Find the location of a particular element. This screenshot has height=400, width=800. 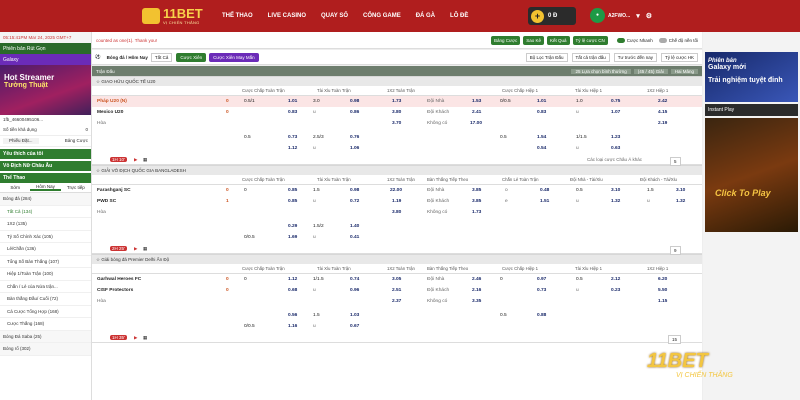

odds-value: 0.96 is located at coordinates (354, 290).